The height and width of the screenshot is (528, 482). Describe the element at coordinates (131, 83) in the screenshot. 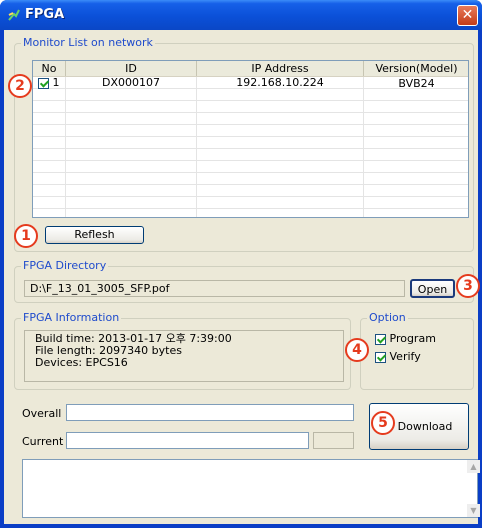

I see `row-id: DX000107` at that location.